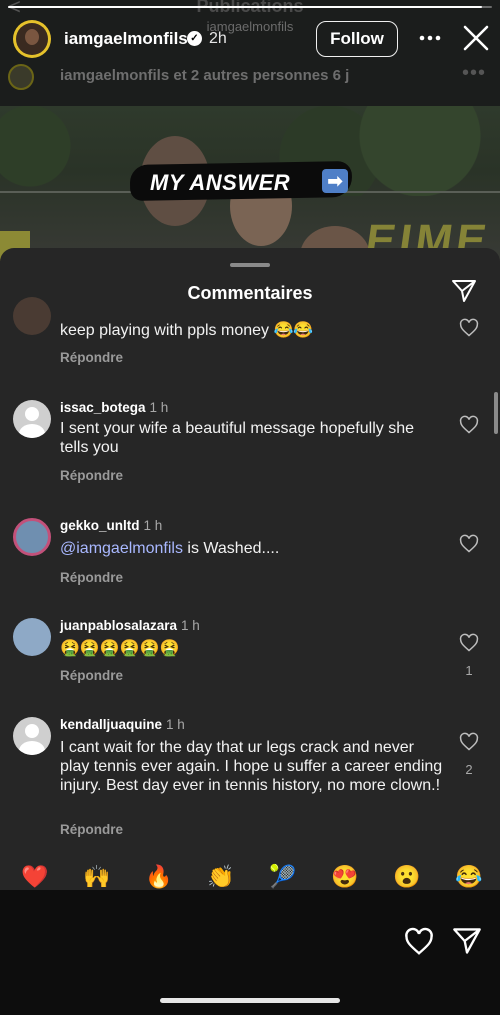  I want to click on comment-mention: @iamgaelmonfils, so click(121, 548).